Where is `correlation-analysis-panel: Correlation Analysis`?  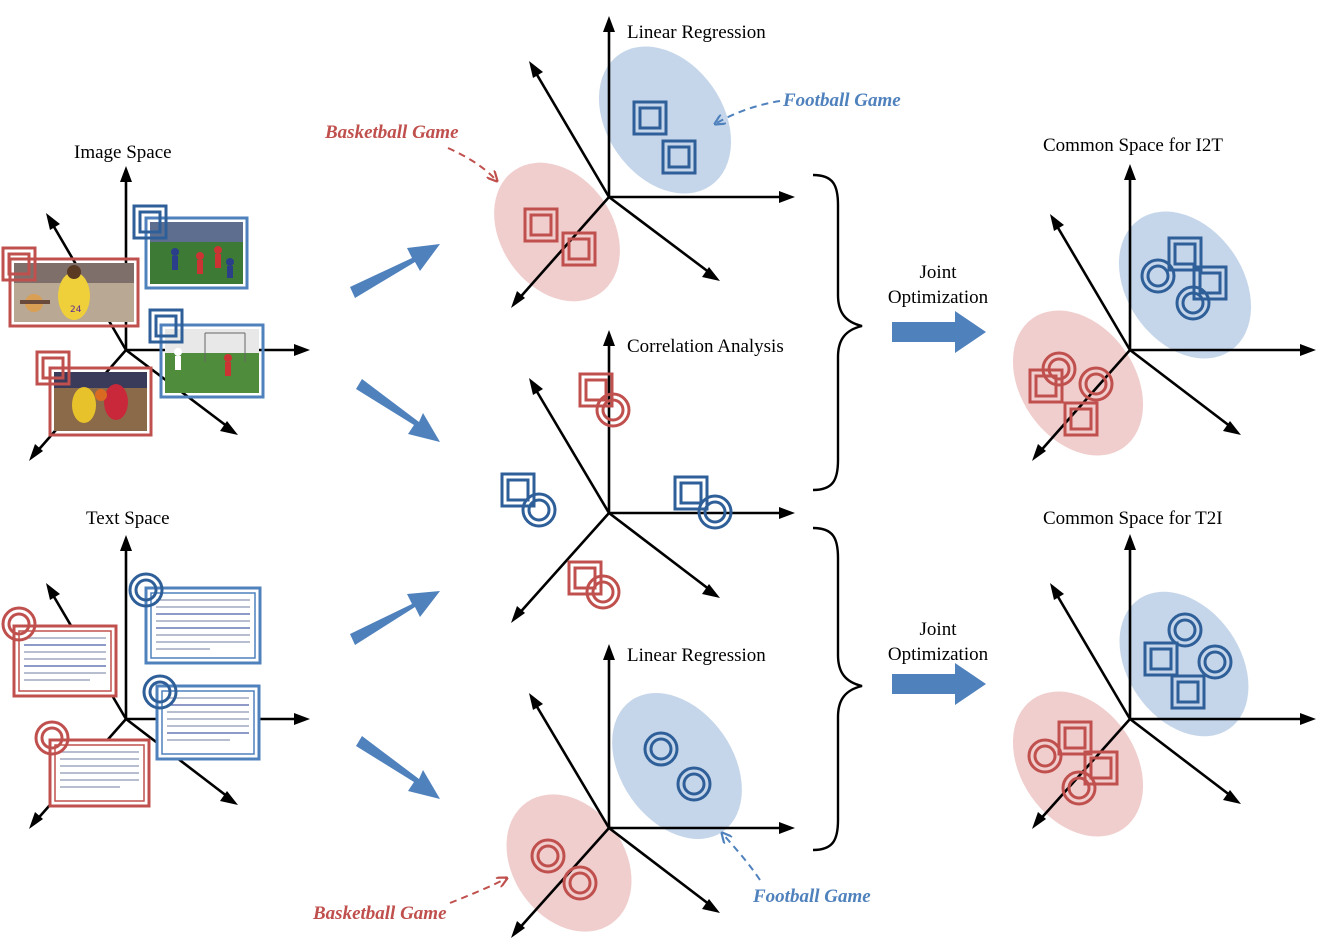
correlation-analysis-panel: Correlation Analysis is located at coordinates (647, 476).